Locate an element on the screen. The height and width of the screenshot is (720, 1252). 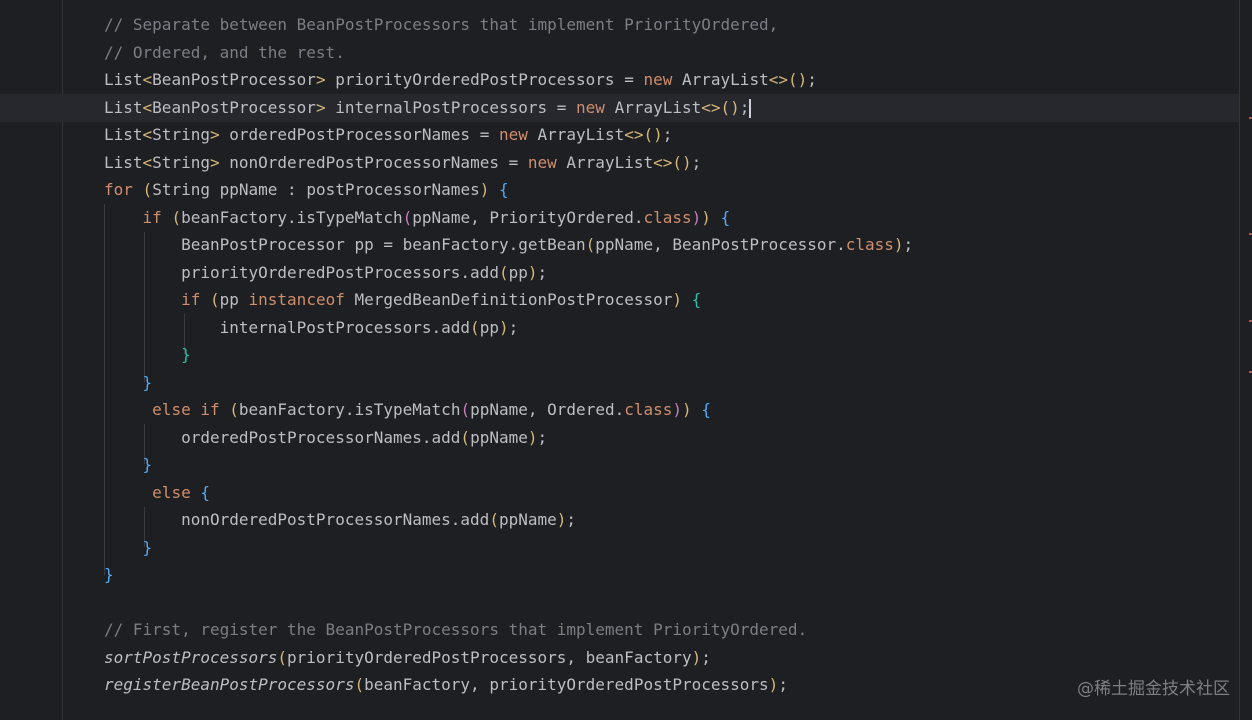
code-token: nonOrderedPostProcessorNames = is located at coordinates (373, 162).